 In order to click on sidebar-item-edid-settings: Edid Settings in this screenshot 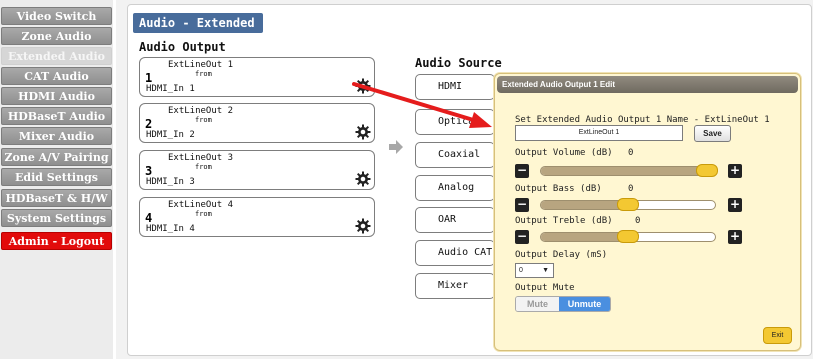, I will do `click(56, 177)`.